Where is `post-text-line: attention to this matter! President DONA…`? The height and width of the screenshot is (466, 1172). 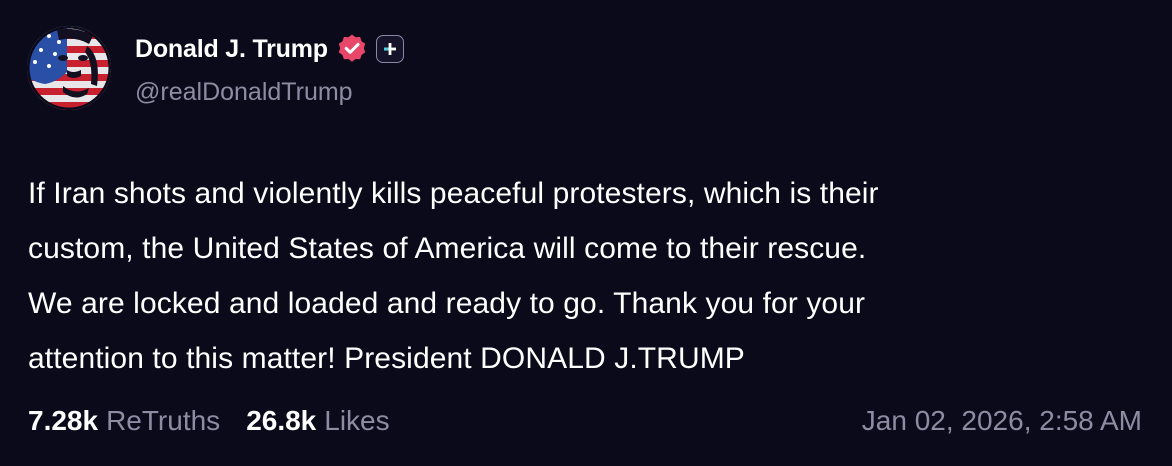 post-text-line: attention to this matter! President DONA… is located at coordinates (386, 358).